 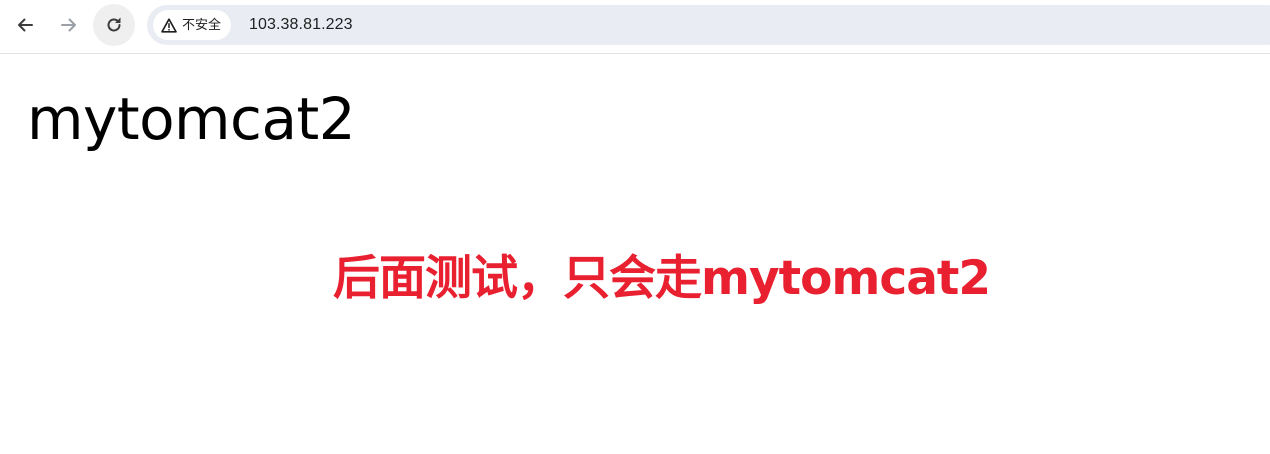 I want to click on arrow-left-icon, so click(x=25, y=25).